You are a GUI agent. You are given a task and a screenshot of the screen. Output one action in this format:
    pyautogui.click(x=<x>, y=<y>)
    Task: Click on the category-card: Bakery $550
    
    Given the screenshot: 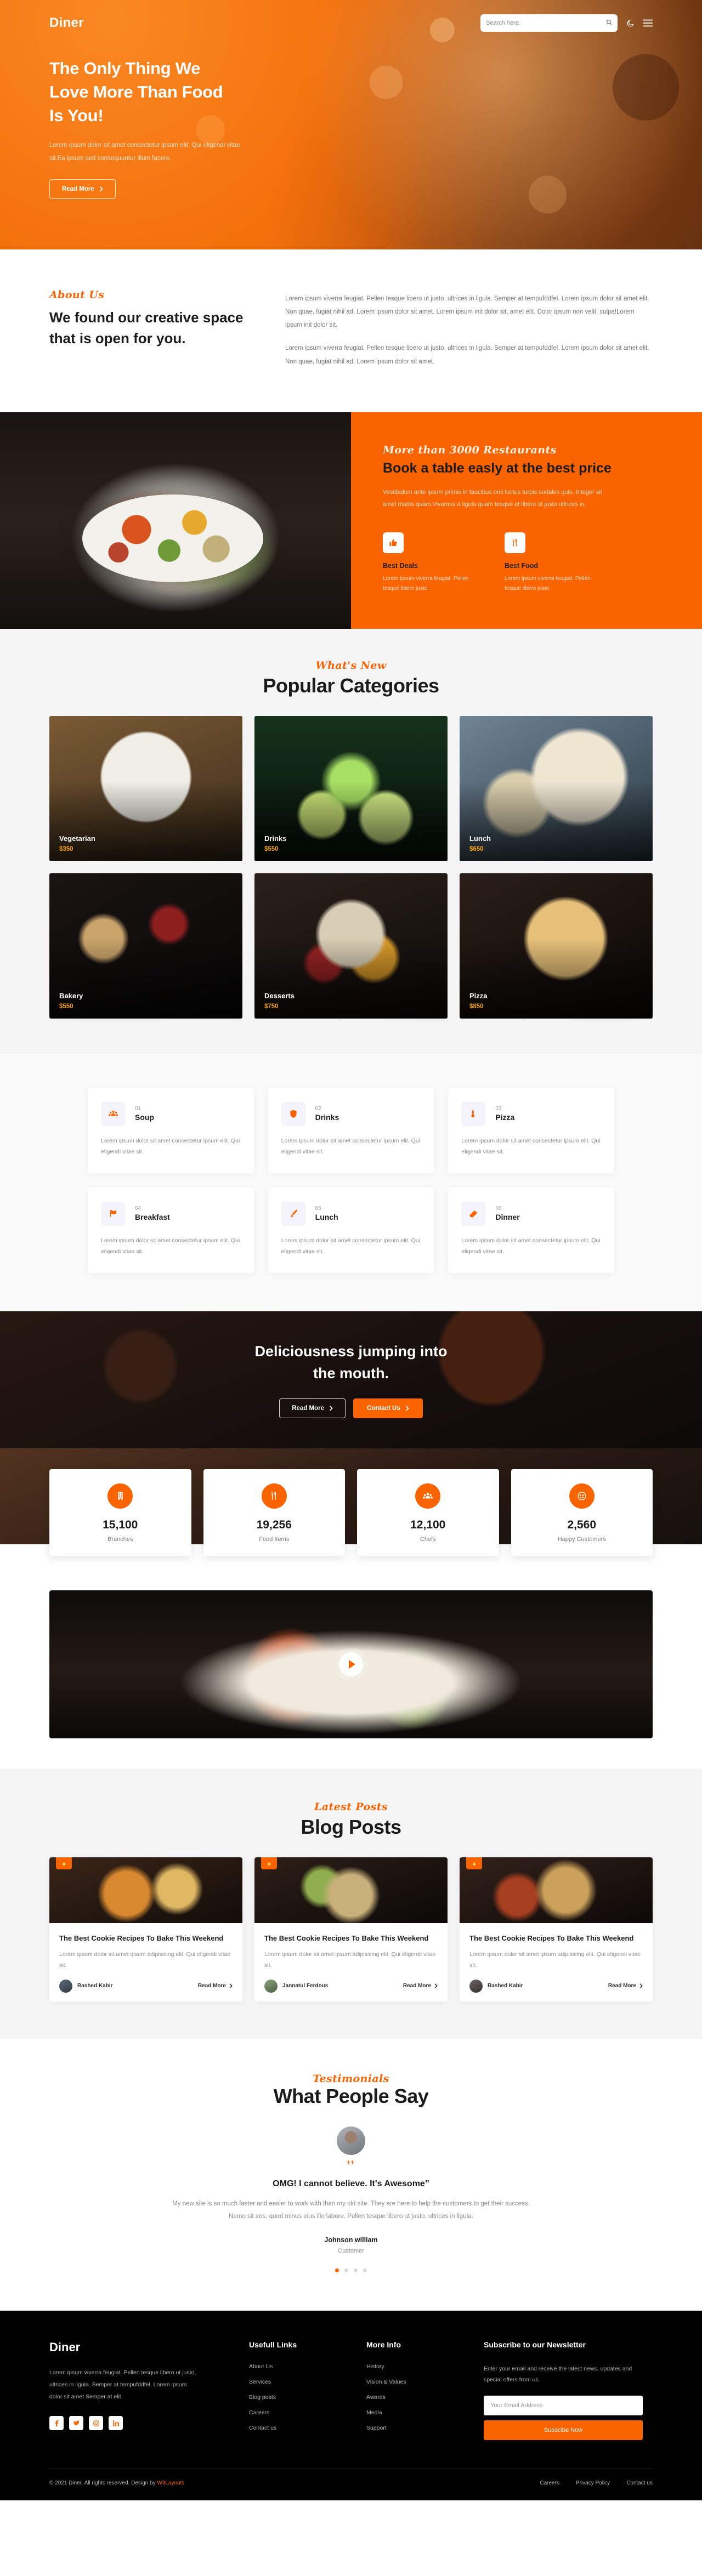 What is the action you would take?
    pyautogui.click(x=146, y=946)
    